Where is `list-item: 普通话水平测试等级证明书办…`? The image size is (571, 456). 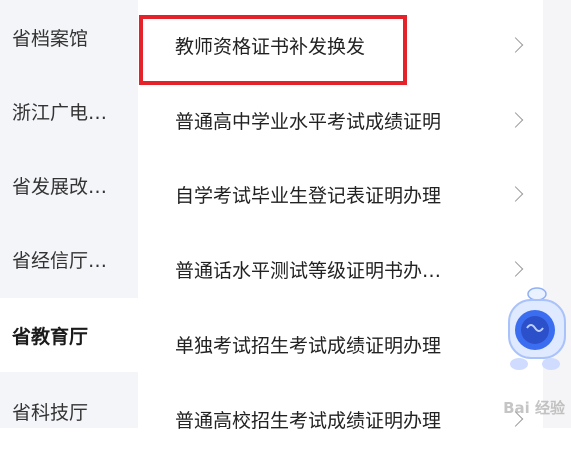 list-item: 普通话水平测试等级证明书办… is located at coordinates (340, 269).